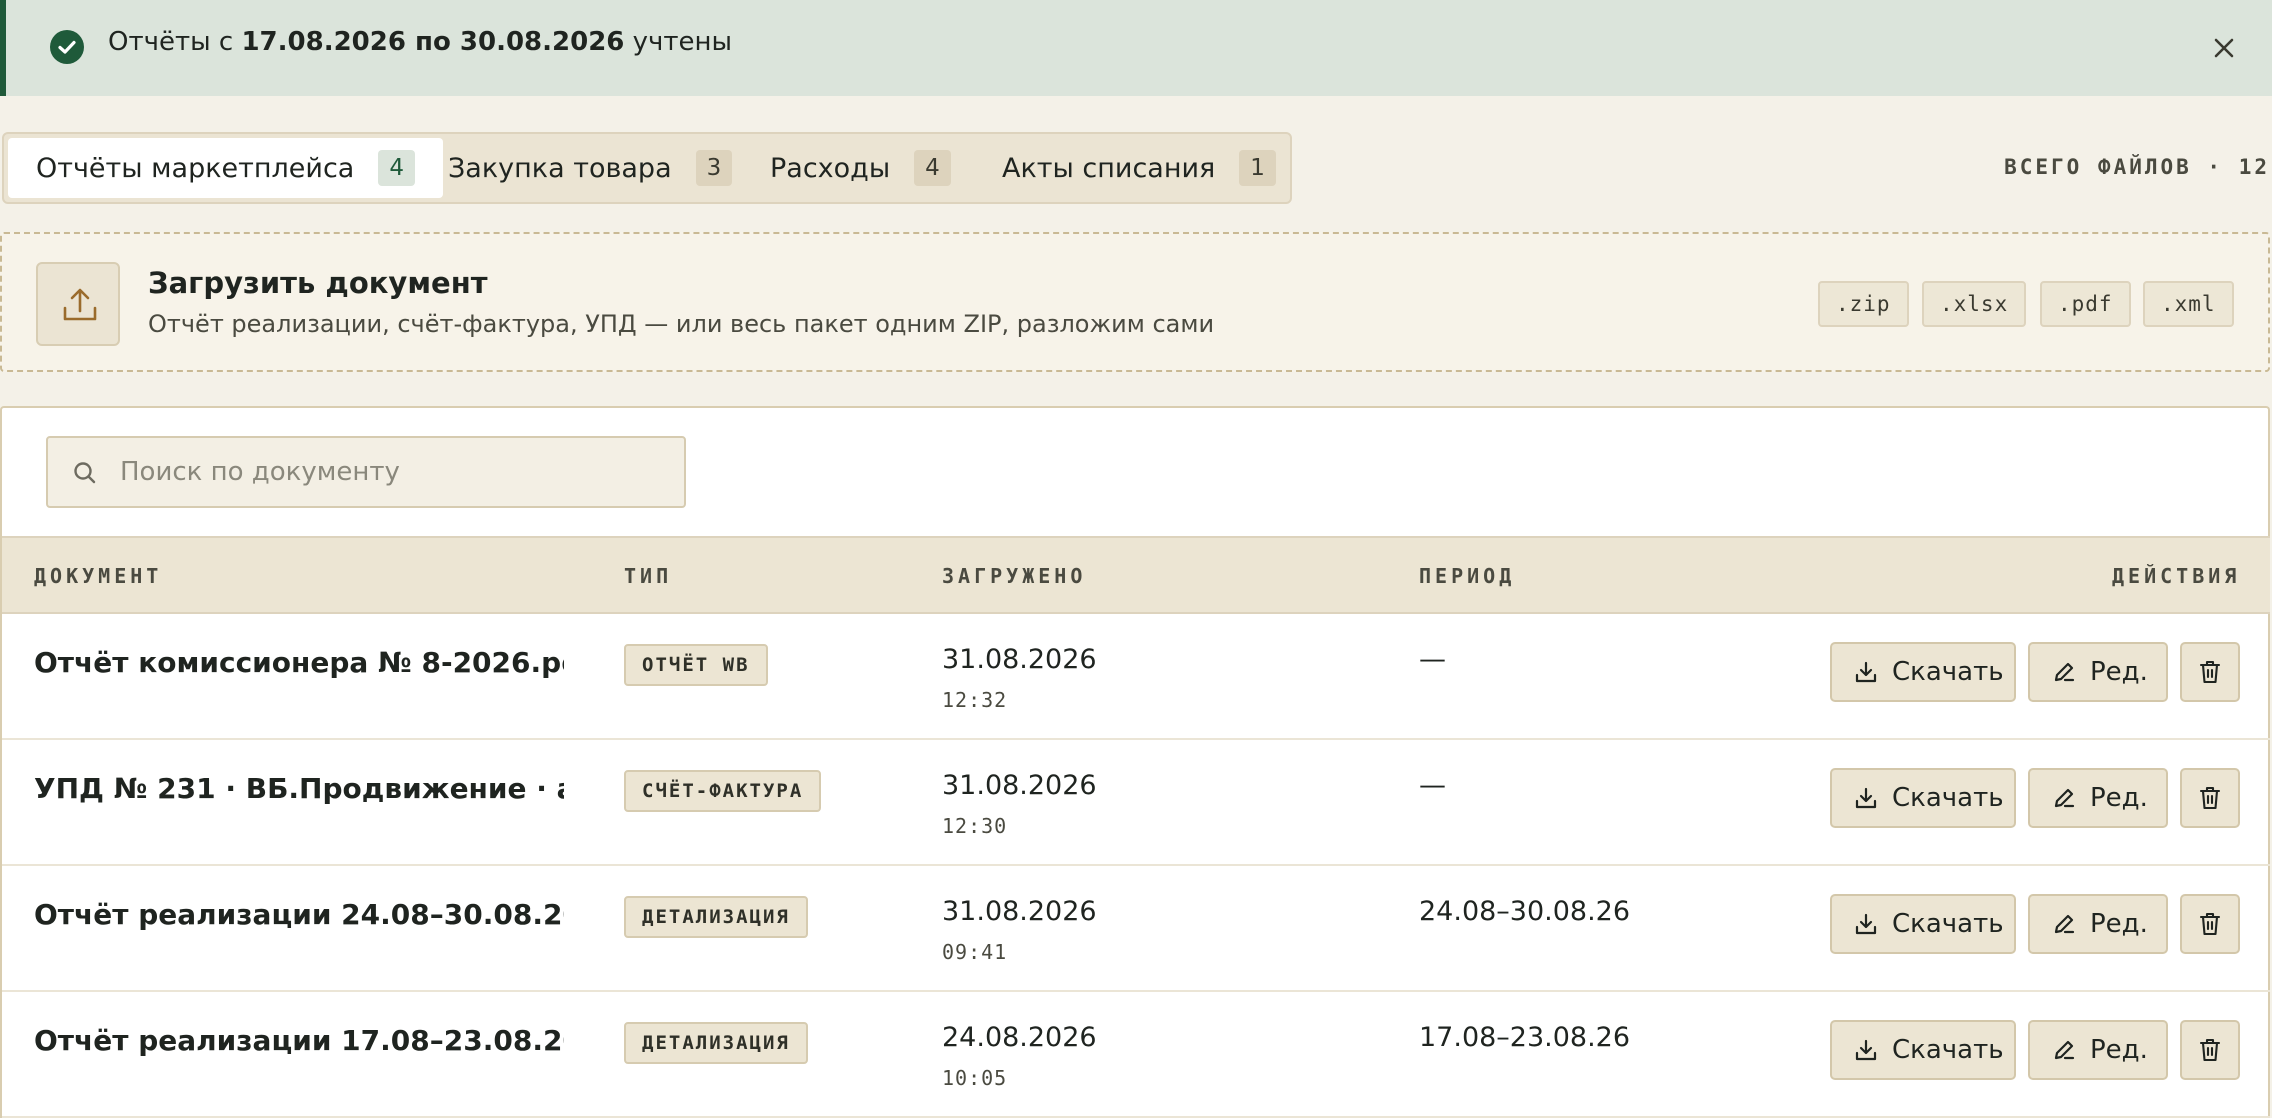  Describe the element at coordinates (1109, 168) in the screenshot. I see `tab-label: Акты списания` at that location.